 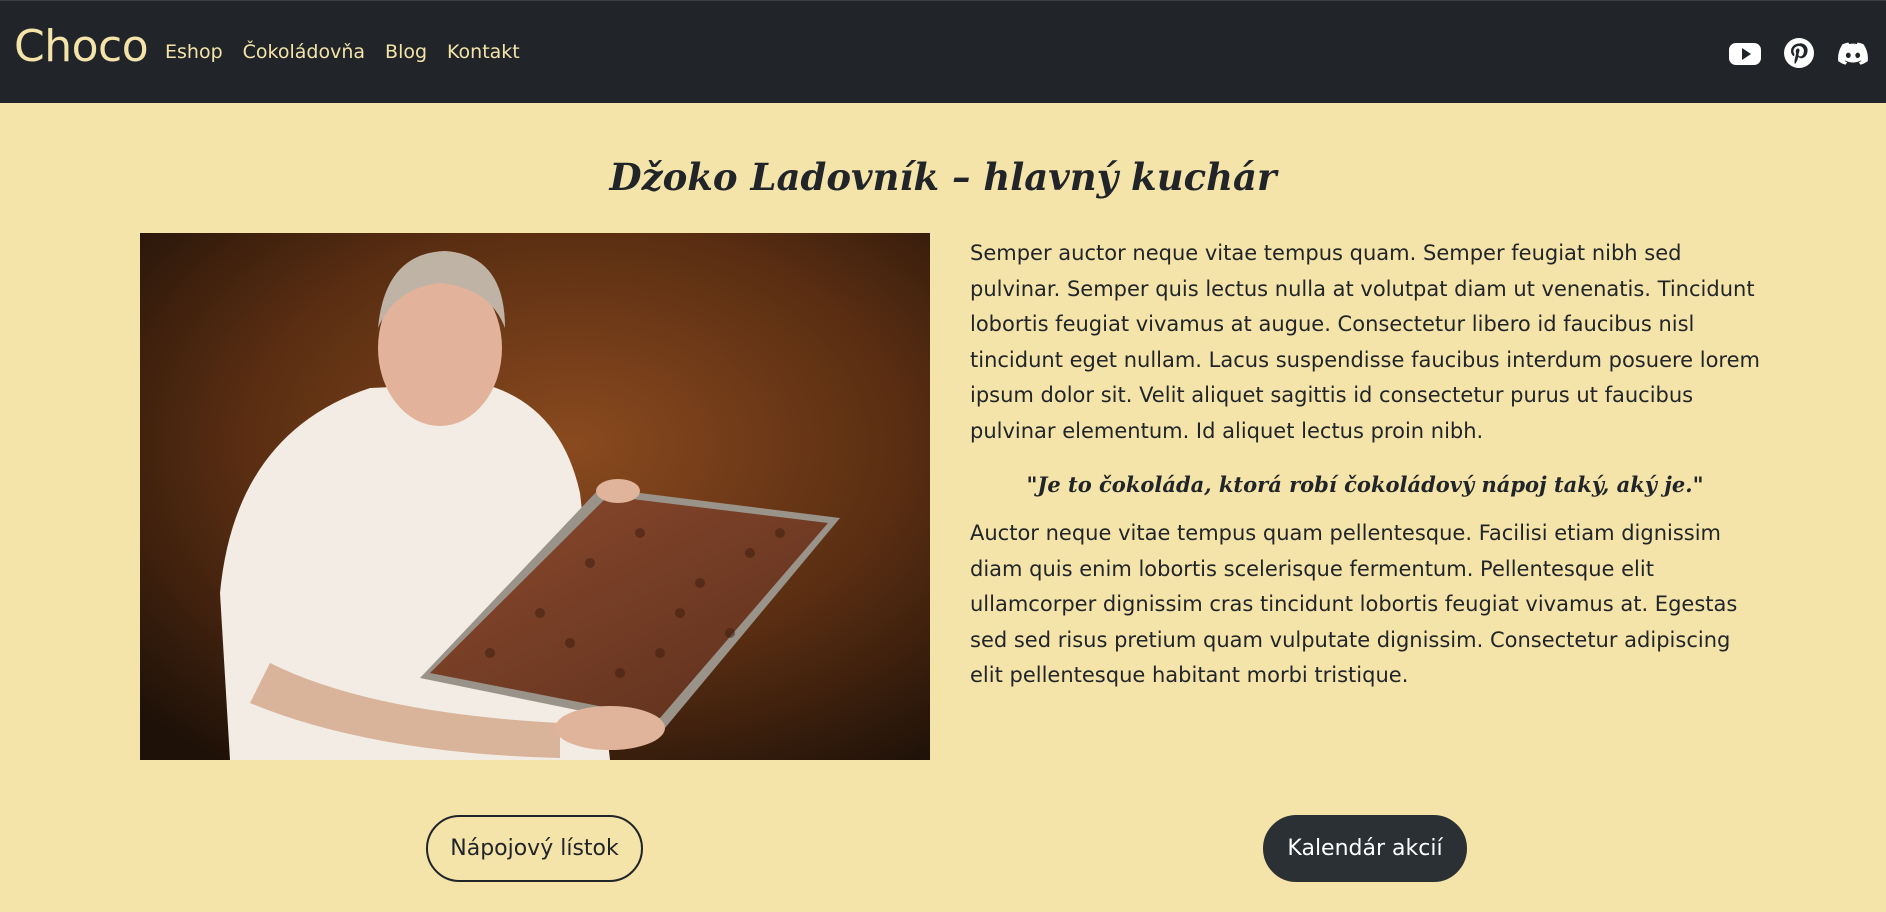 I want to click on nav-links: Eshop Čokoládovňa Blog Kontakt, so click(x=342, y=52).